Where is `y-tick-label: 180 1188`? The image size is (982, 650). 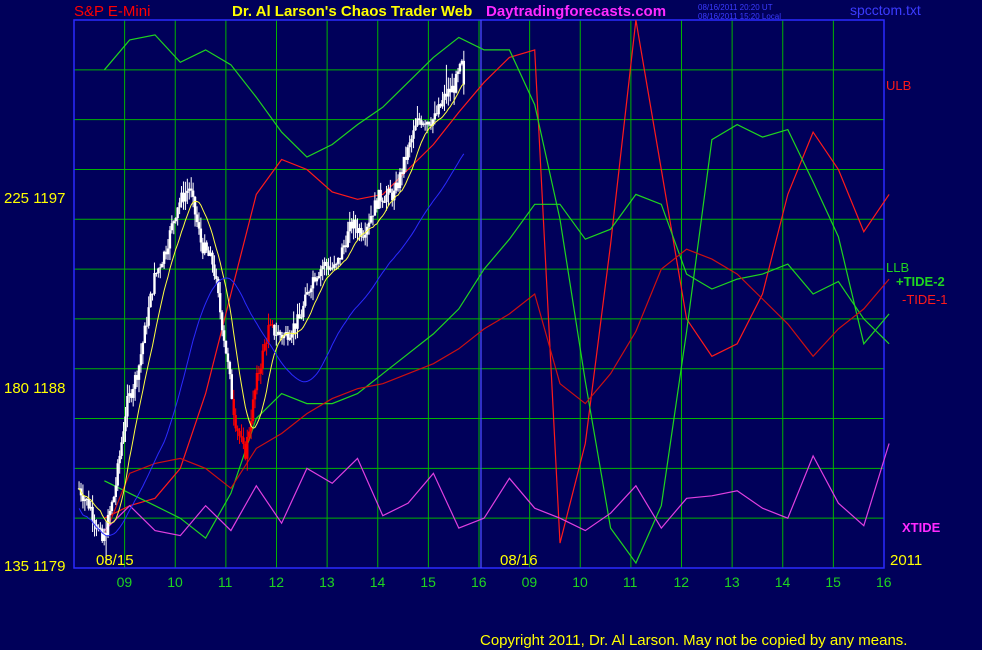
y-tick-label: 180 1188 is located at coordinates (34, 388).